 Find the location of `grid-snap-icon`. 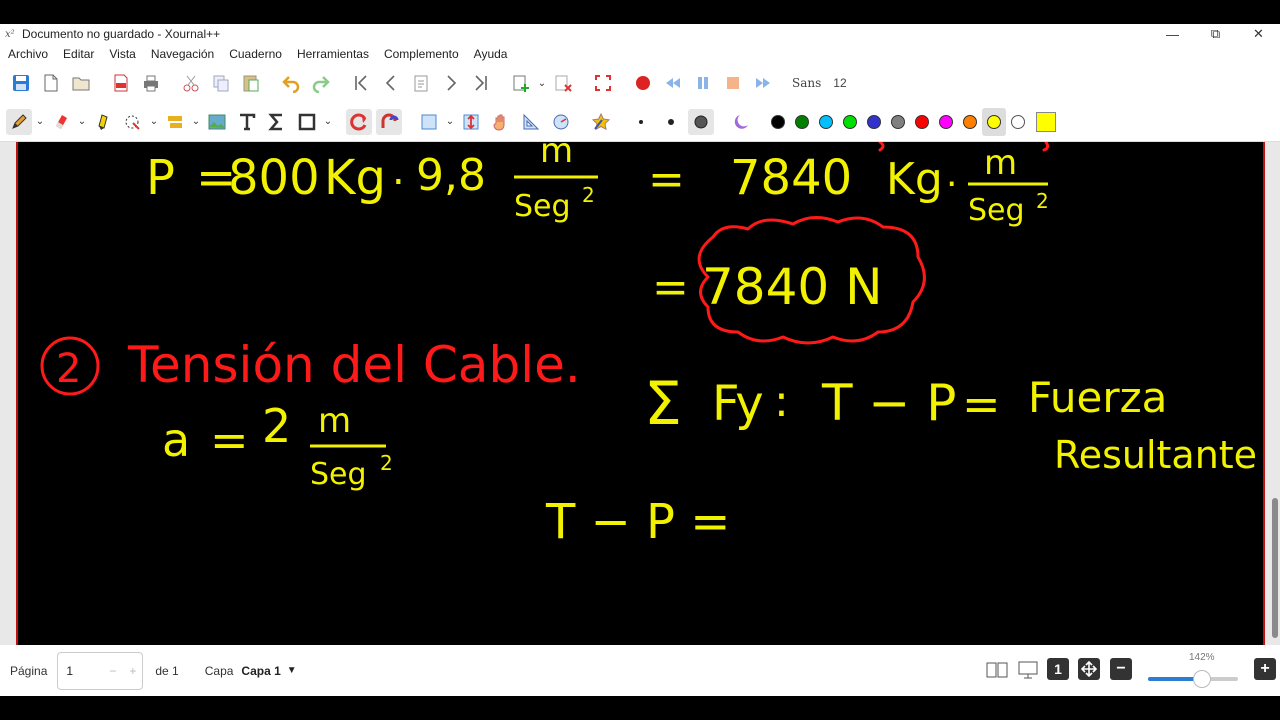

grid-snap-icon is located at coordinates (389, 121).